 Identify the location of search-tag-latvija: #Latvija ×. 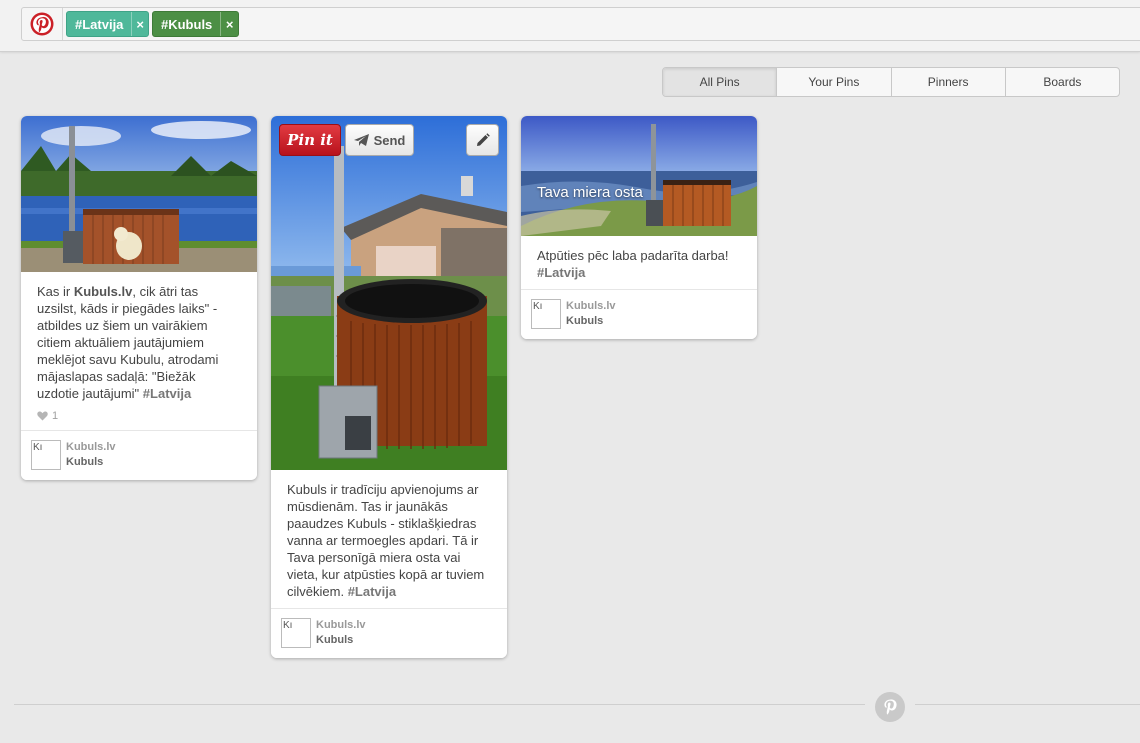
(107, 24).